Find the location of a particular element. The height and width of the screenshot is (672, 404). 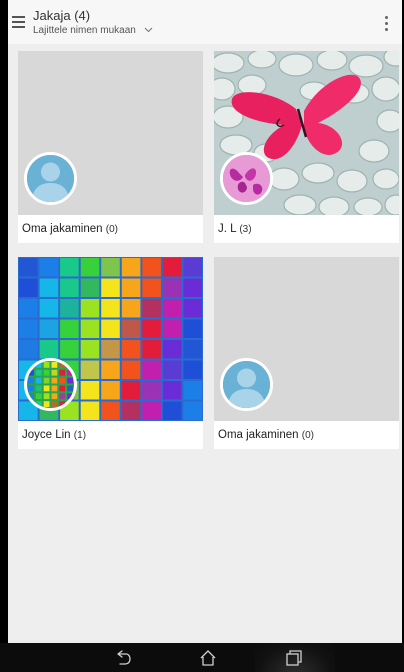

item-count: (1) is located at coordinates (80, 435).